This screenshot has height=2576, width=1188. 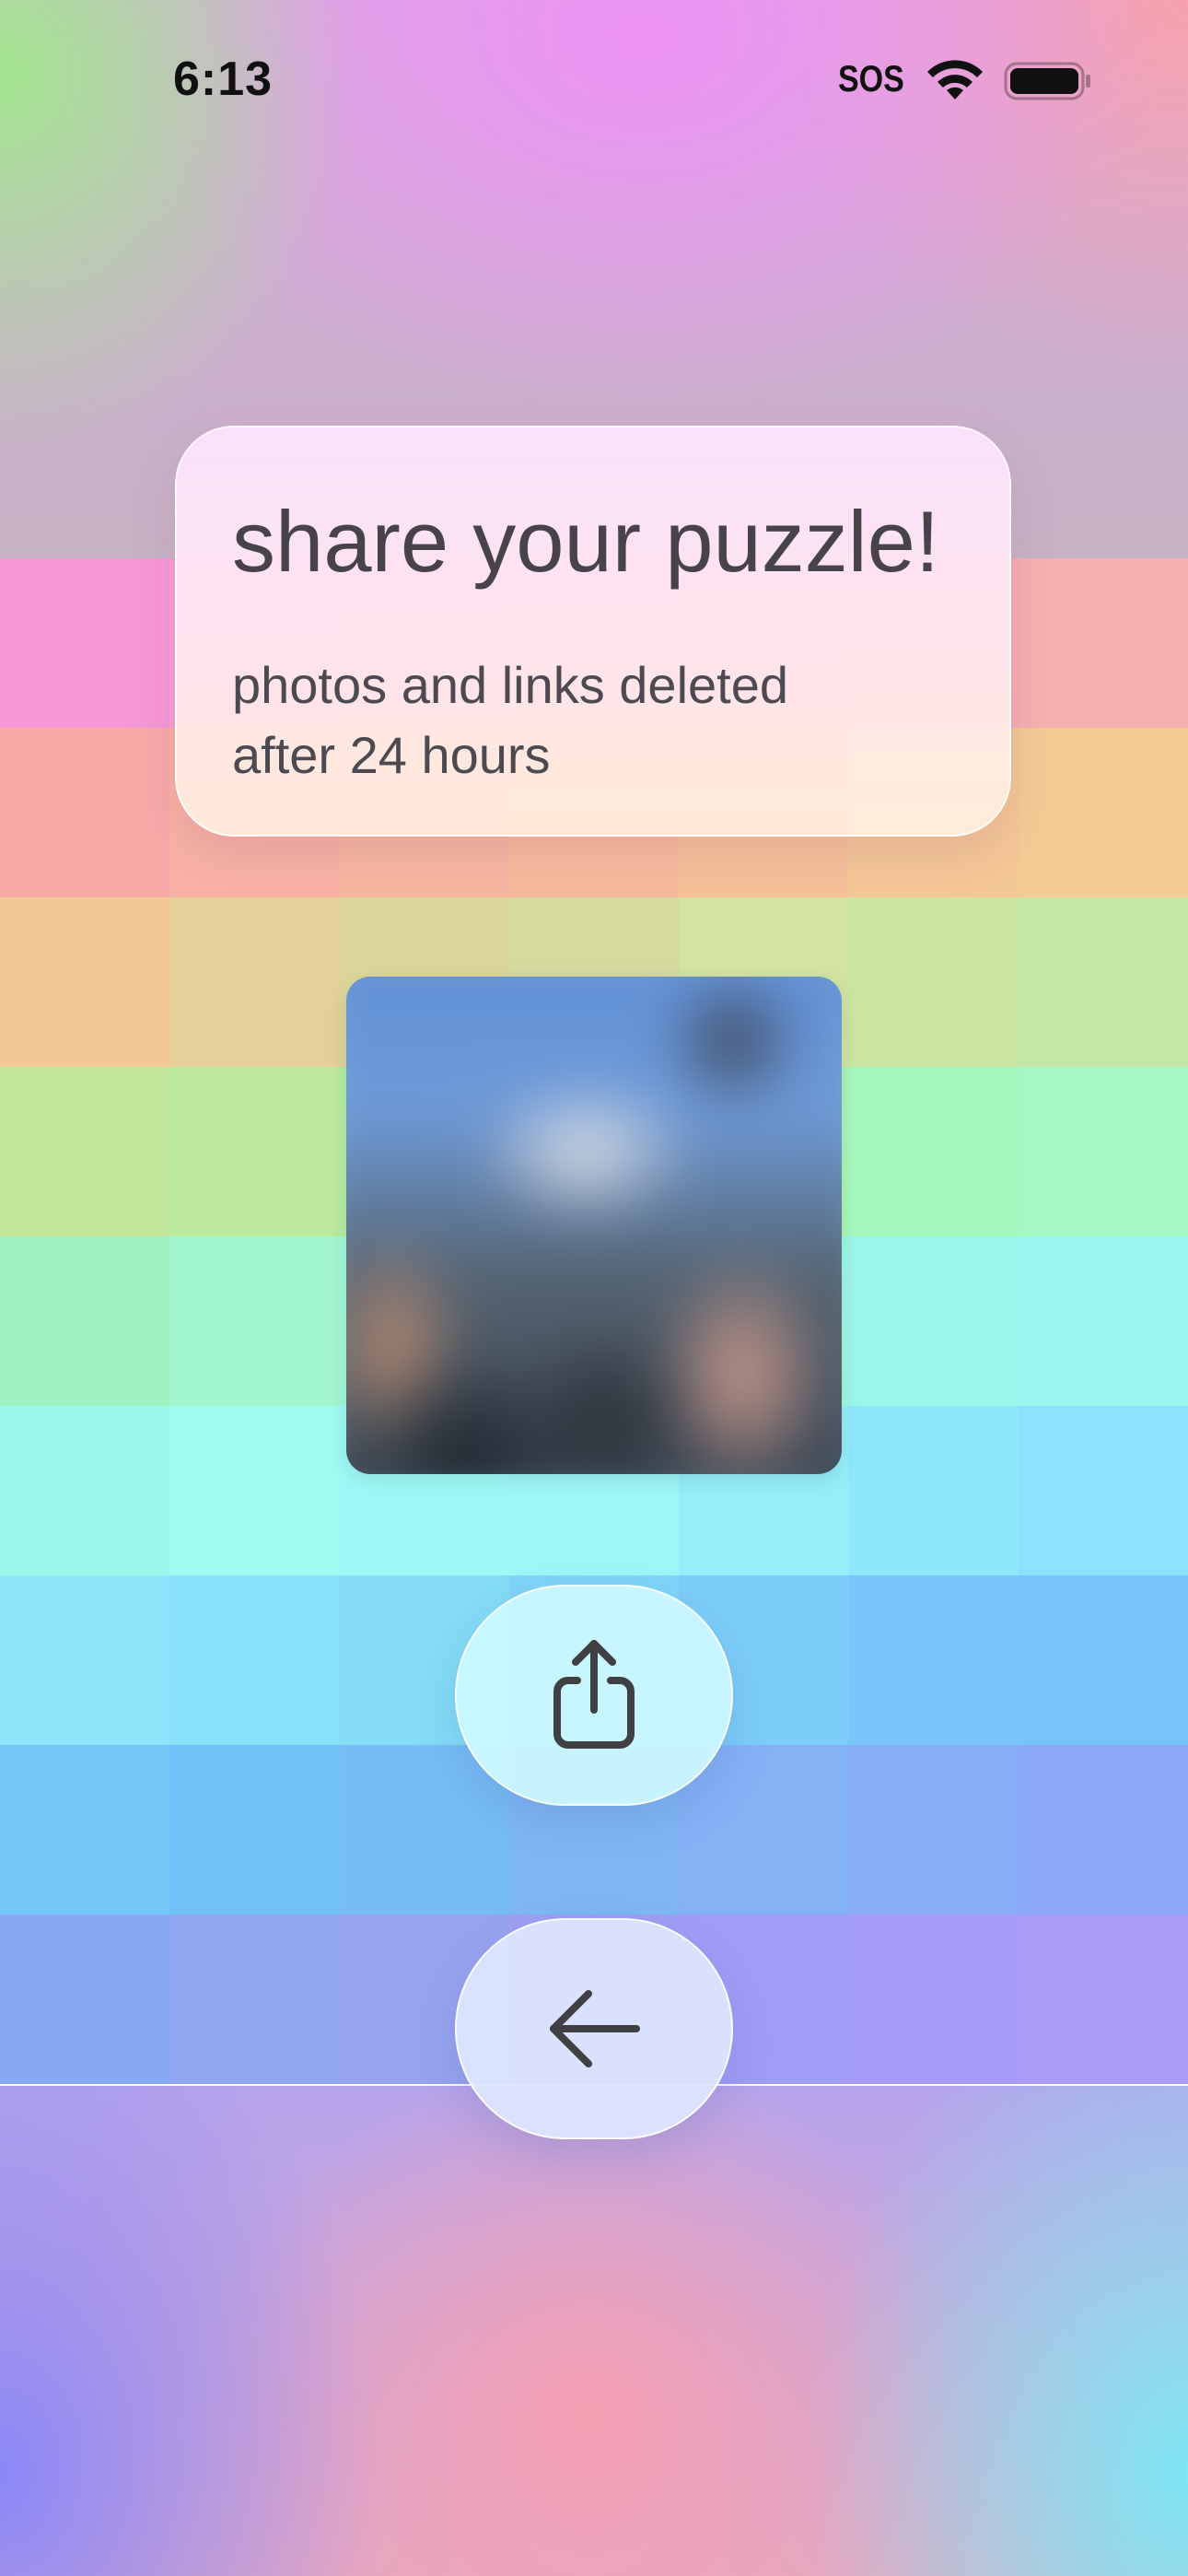 What do you see at coordinates (1047, 81) in the screenshot?
I see `battery-icon` at bounding box center [1047, 81].